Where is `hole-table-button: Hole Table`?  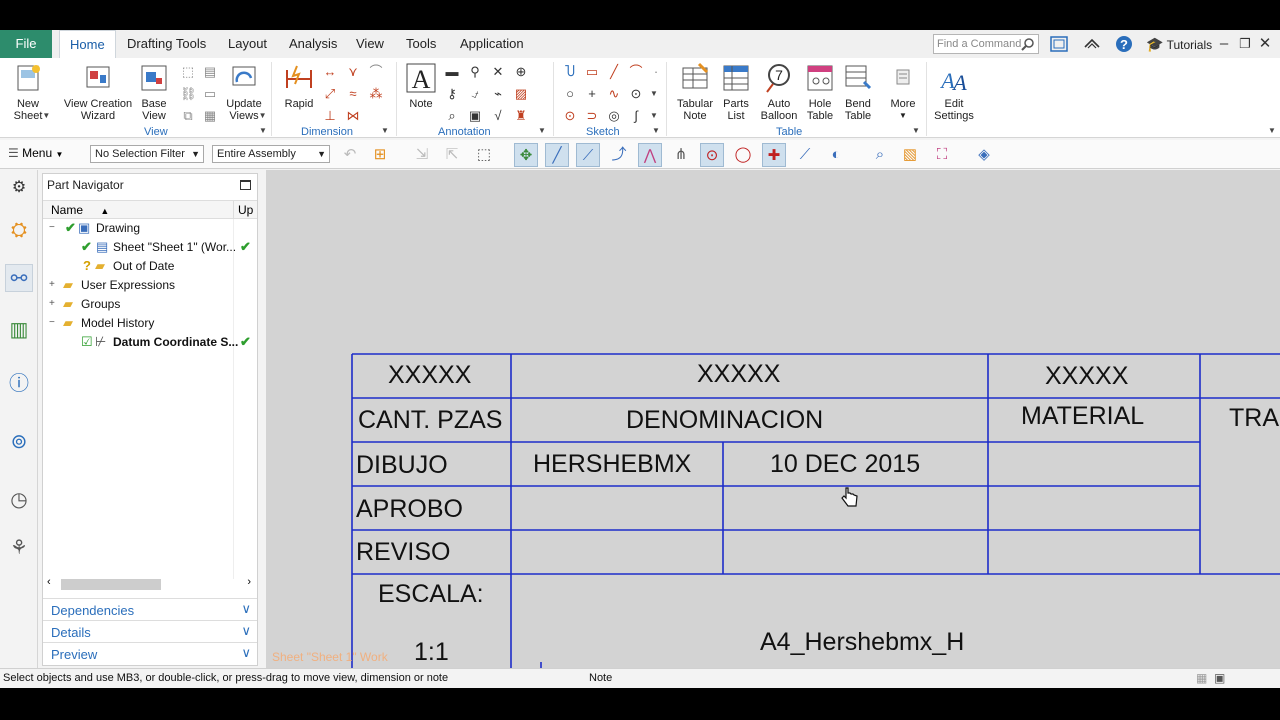 hole-table-button: Hole Table is located at coordinates (820, 92).